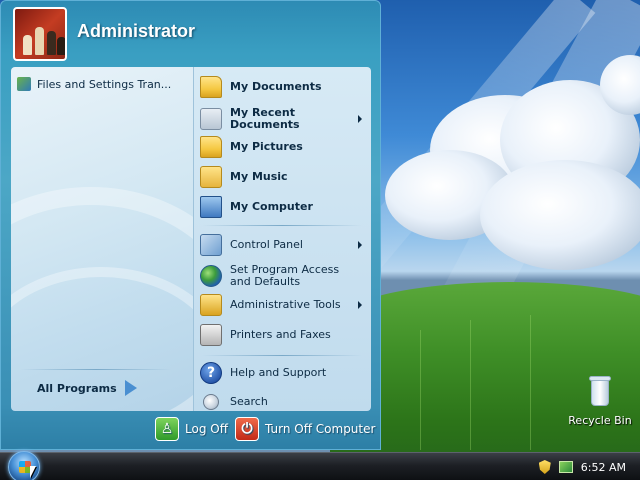 The height and width of the screenshot is (480, 640). I want to click on admin-tools-icon, so click(211, 305).